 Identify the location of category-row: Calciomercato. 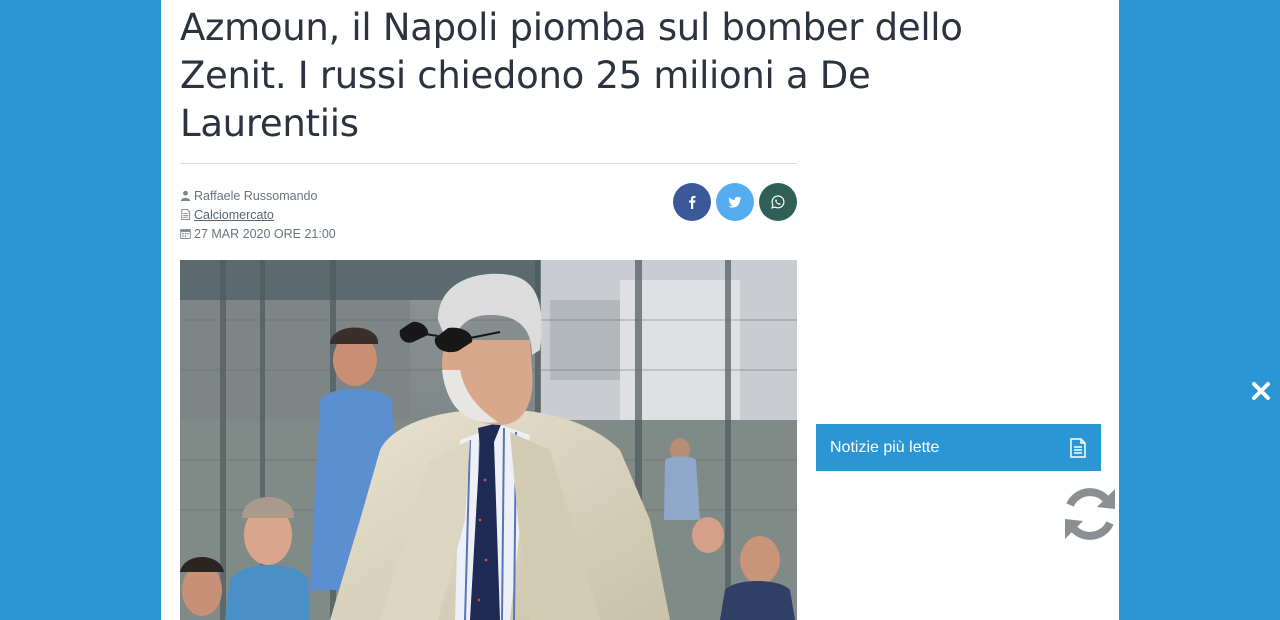
(258, 214).